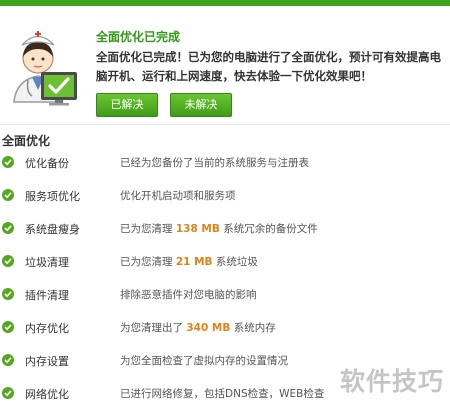  I want to click on header-divider, so click(225, 124).